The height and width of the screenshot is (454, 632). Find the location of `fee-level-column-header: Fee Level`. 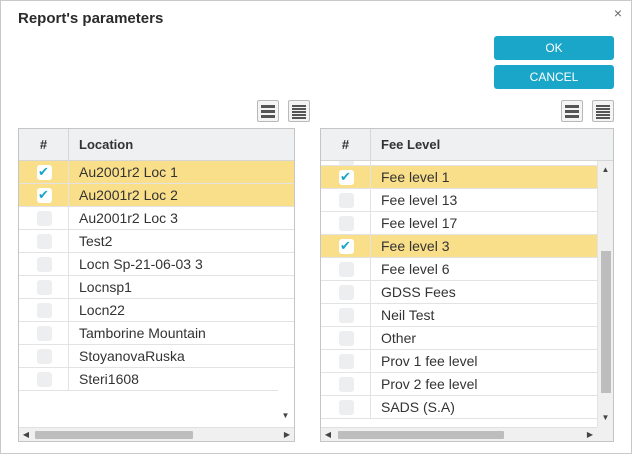

fee-level-column-header: Fee Level is located at coordinates (410, 145).